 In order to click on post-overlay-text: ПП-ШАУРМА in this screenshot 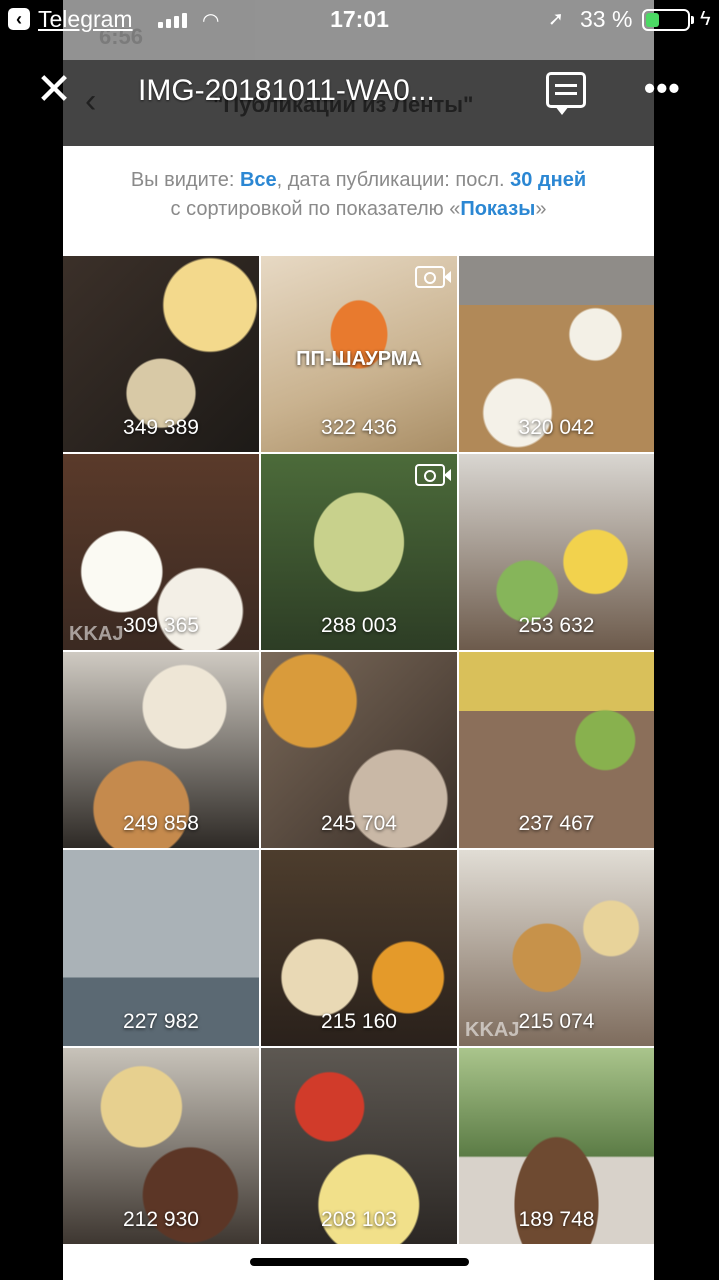, I will do `click(359, 359)`.